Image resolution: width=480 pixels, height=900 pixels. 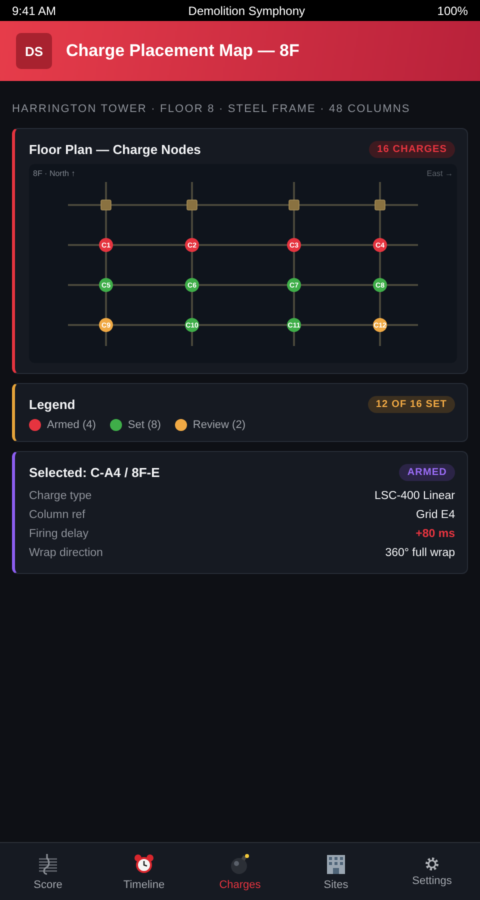 I want to click on detail-value: Grid E4, so click(x=435, y=515).